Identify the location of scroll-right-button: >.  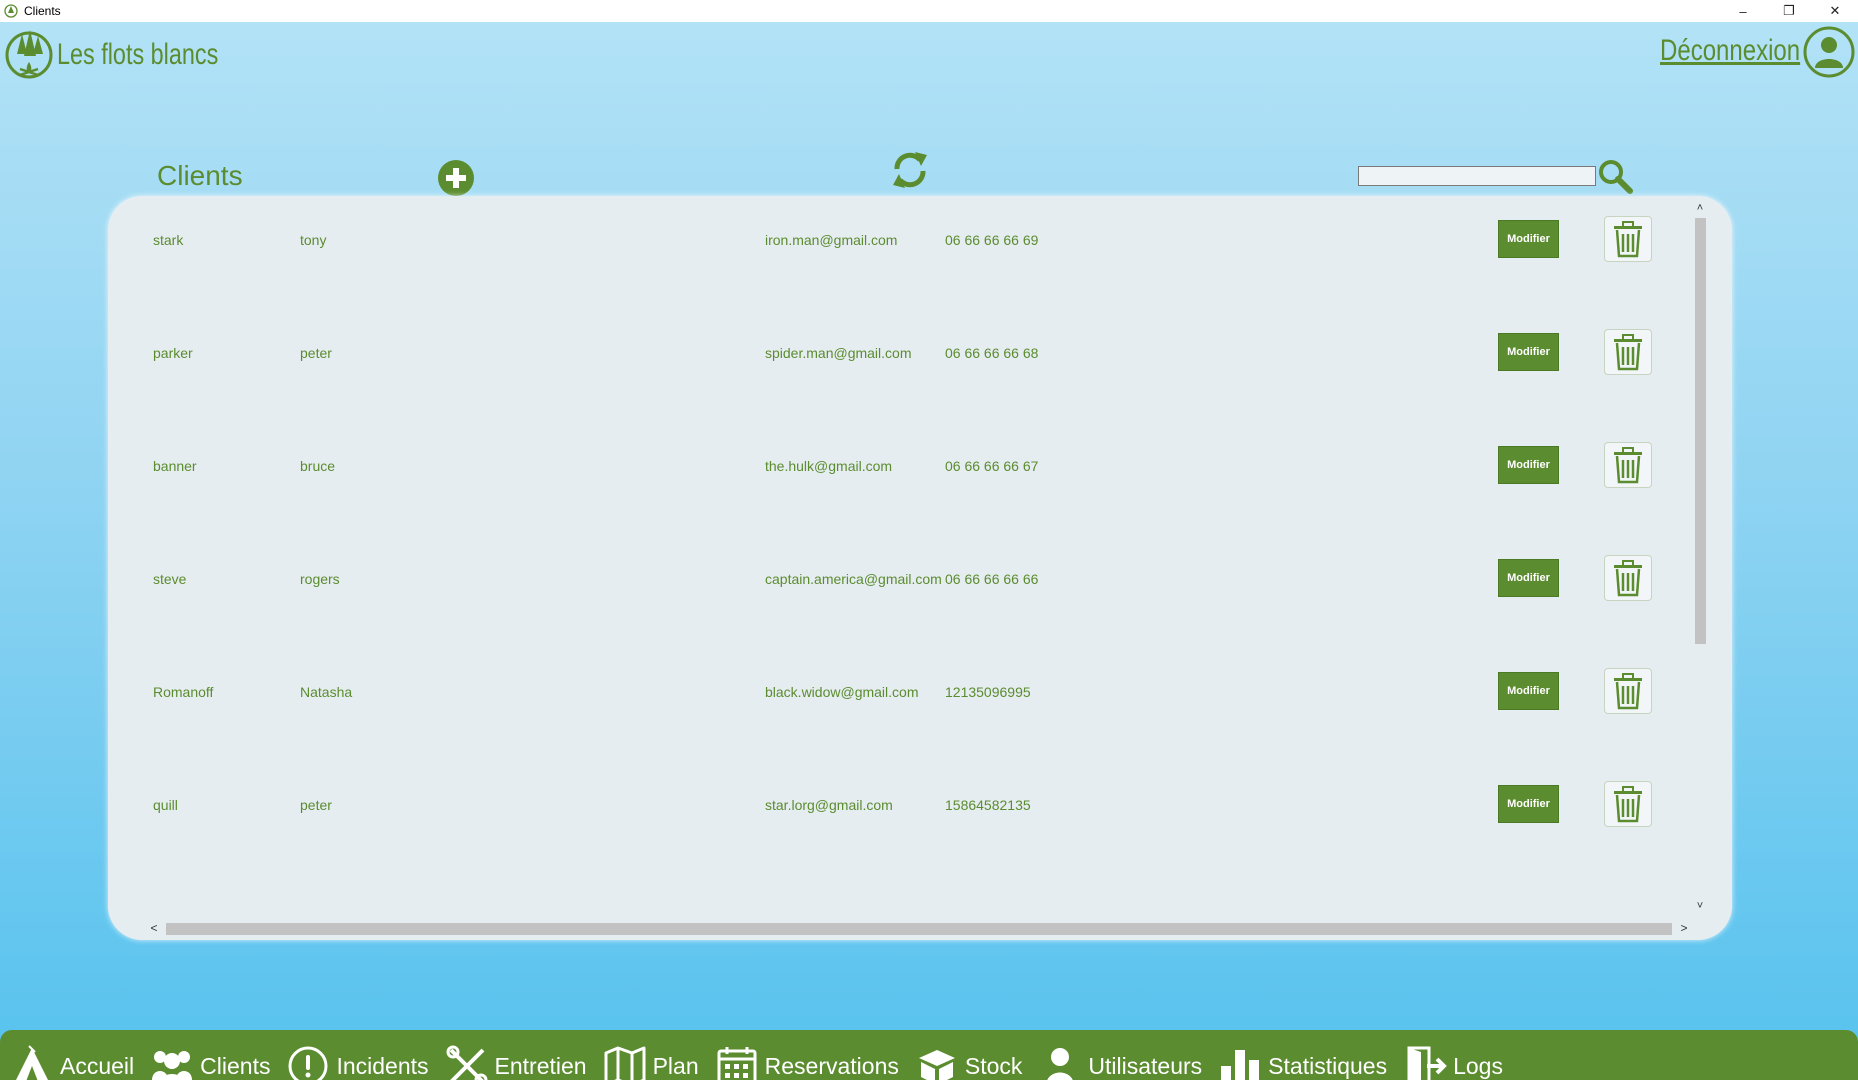
(1684, 928).